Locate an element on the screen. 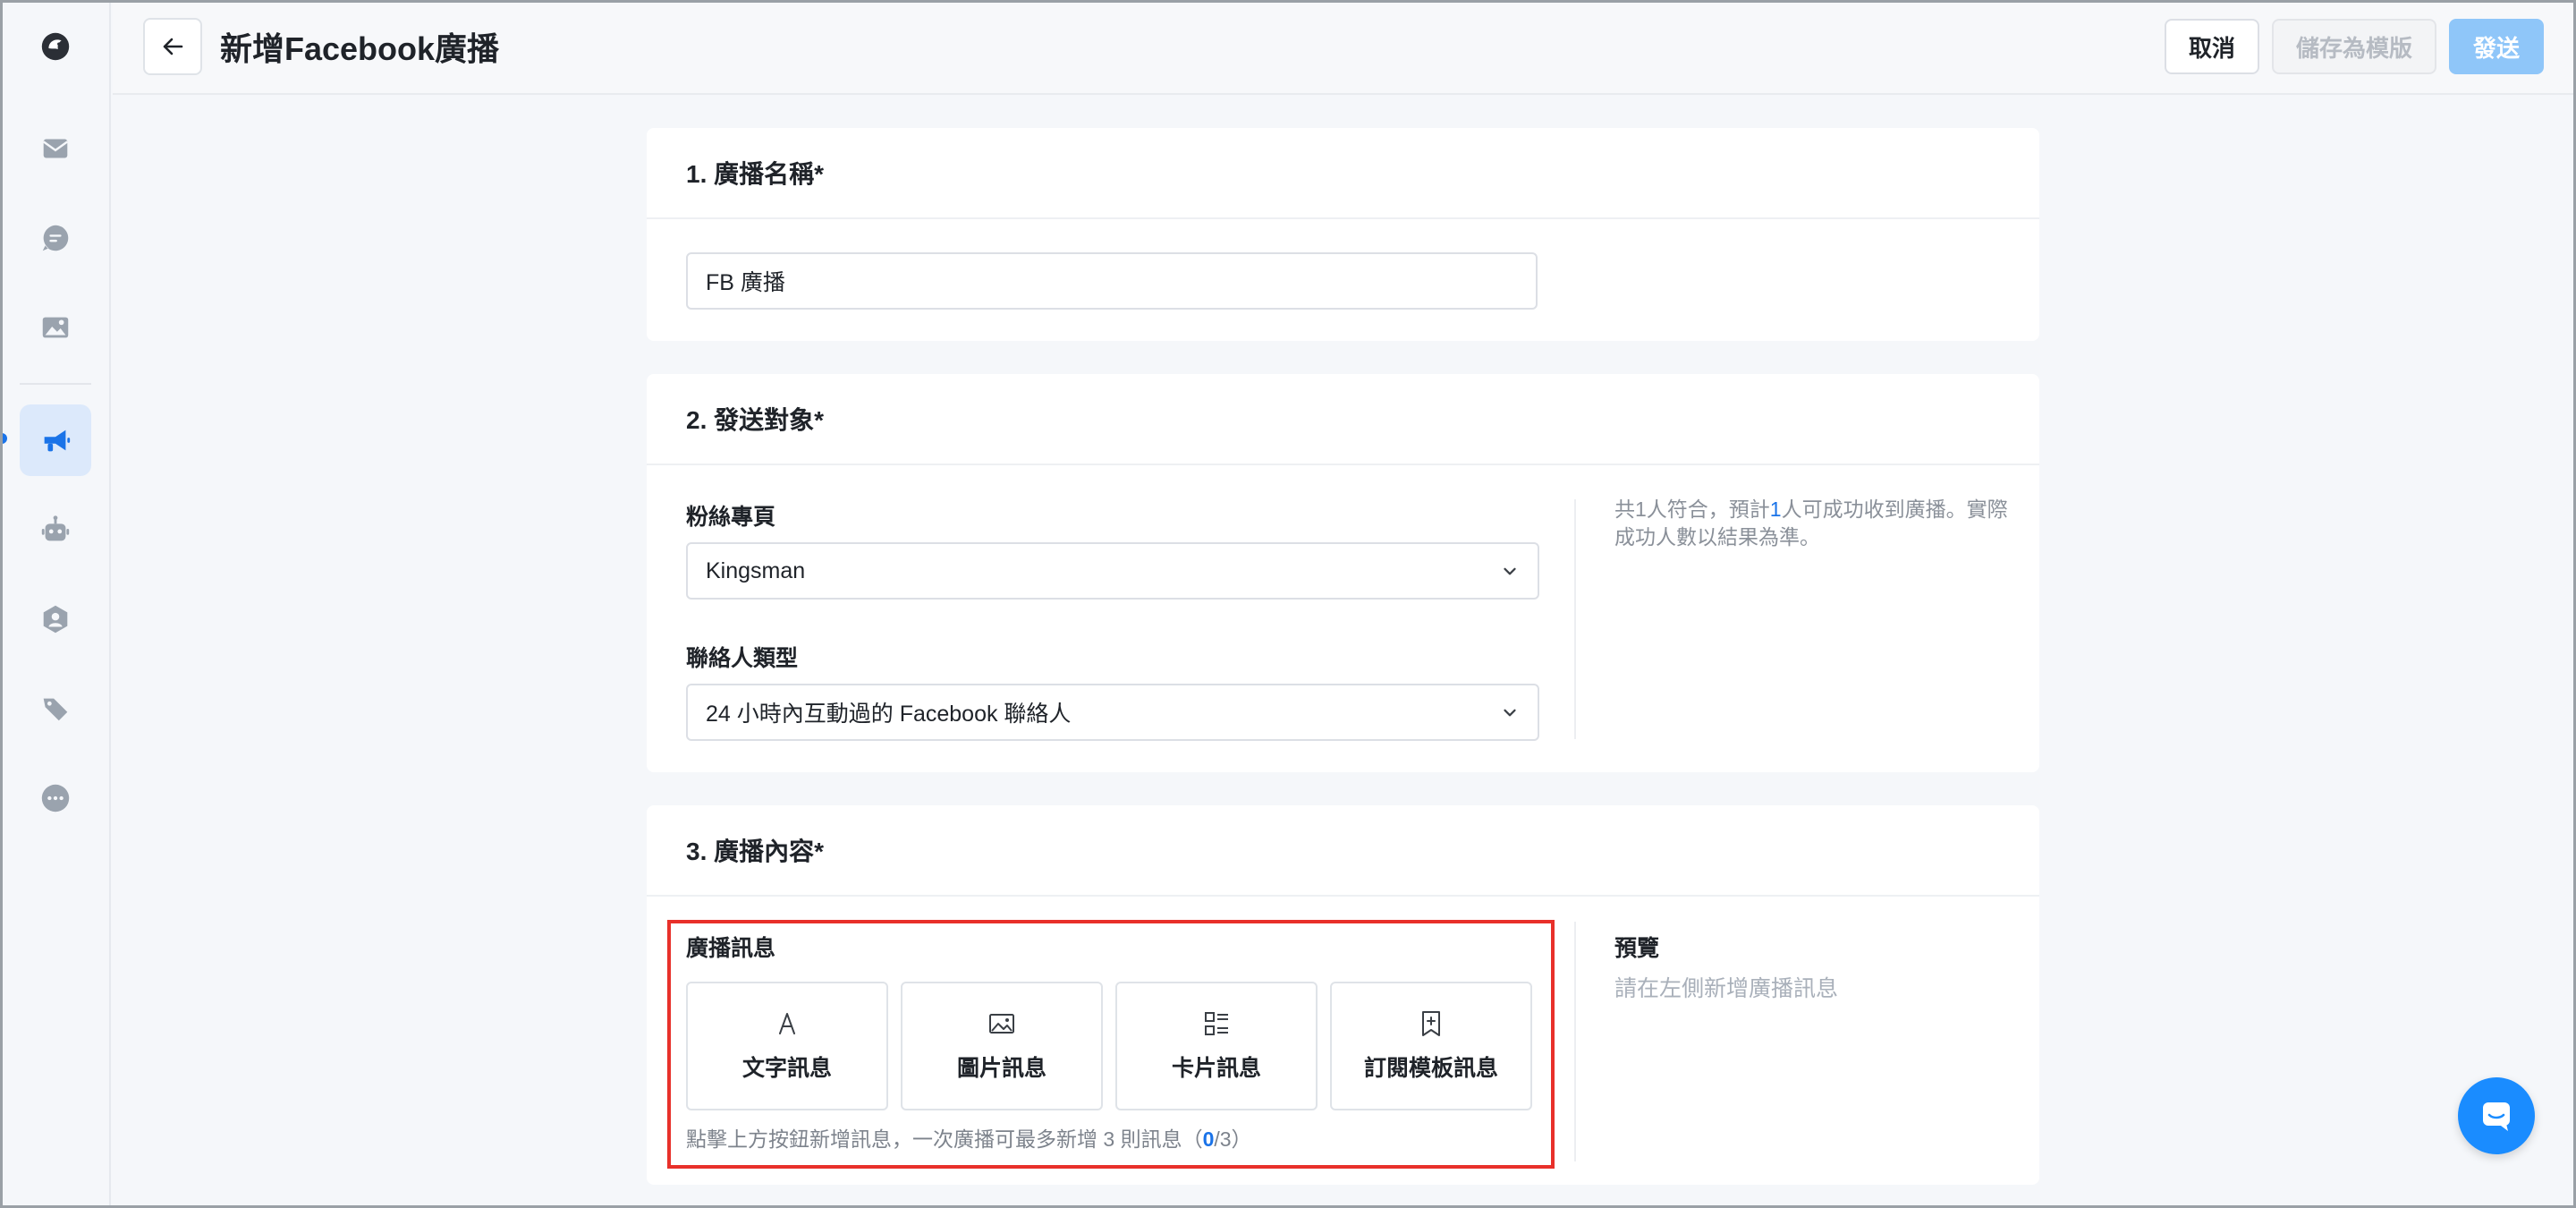 This screenshot has height=1208, width=2576. button-label: 訂閱模板訊息 is located at coordinates (1430, 1068).